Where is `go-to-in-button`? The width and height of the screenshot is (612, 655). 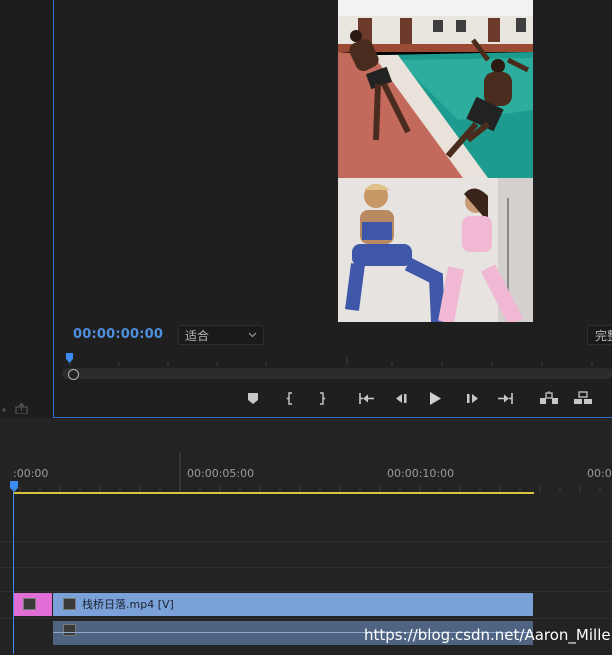 go-to-in-button is located at coordinates (367, 398).